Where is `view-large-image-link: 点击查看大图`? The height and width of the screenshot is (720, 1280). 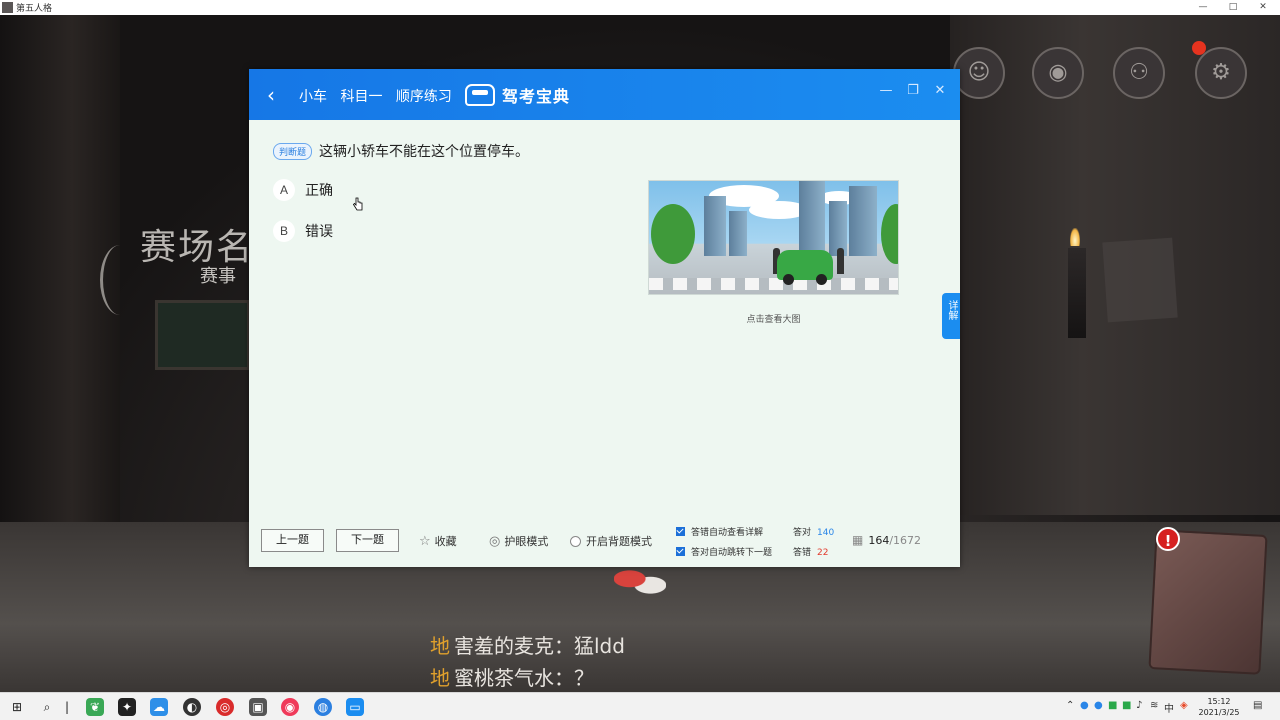
view-large-image-link: 点击查看大图 is located at coordinates (773, 318).